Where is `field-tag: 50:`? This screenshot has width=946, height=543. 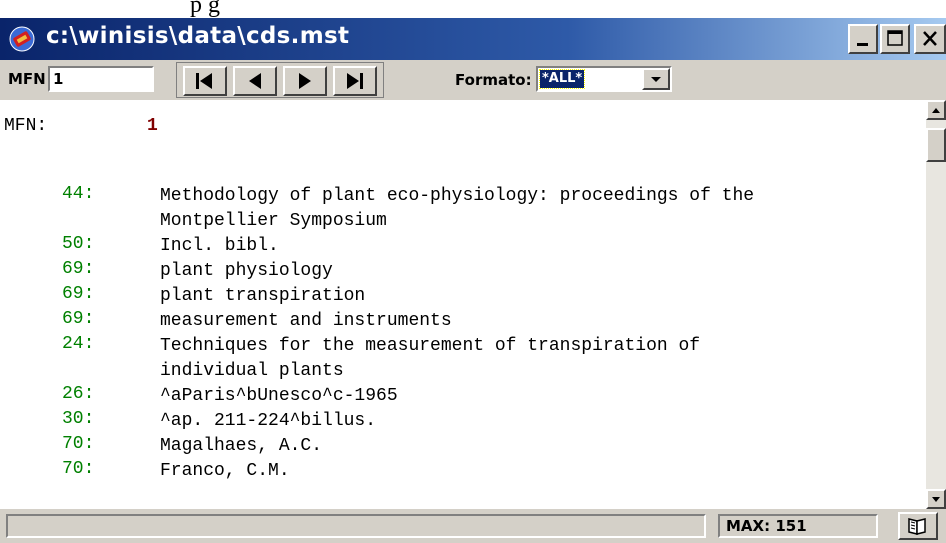
field-tag: 50: is located at coordinates (78, 244).